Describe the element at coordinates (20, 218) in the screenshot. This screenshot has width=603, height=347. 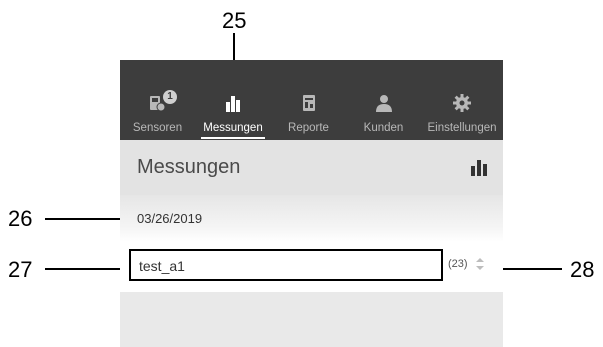
I see `callout-26: 26` at that location.